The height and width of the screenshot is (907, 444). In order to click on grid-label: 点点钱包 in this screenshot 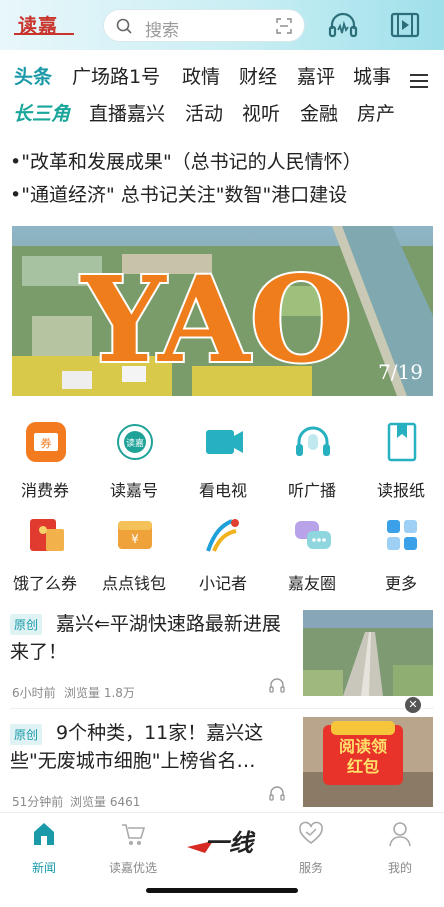, I will do `click(133, 583)`.